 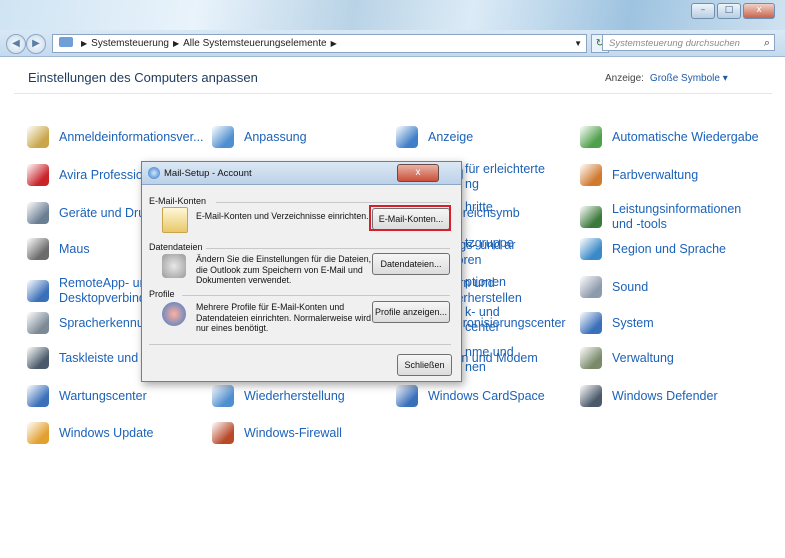 What do you see at coordinates (688, 42) in the screenshot?
I see `search-input: Systemsteuerung durchsuchen ⌕` at bounding box center [688, 42].